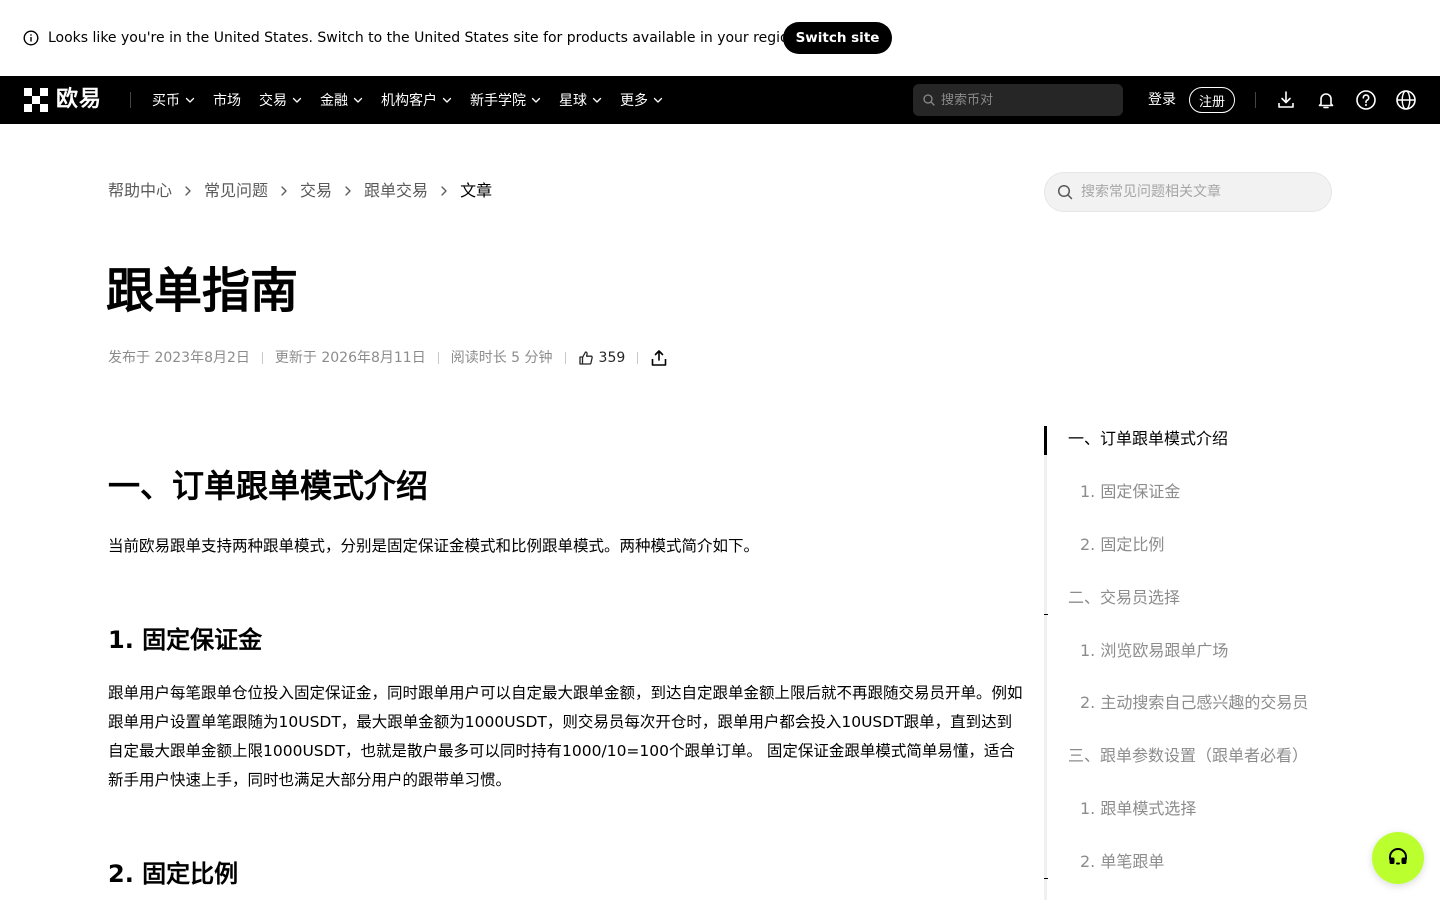 This screenshot has height=900, width=1440. What do you see at coordinates (268, 486) in the screenshot?
I see `section-heading: 一、订单跟单模式介绍` at bounding box center [268, 486].